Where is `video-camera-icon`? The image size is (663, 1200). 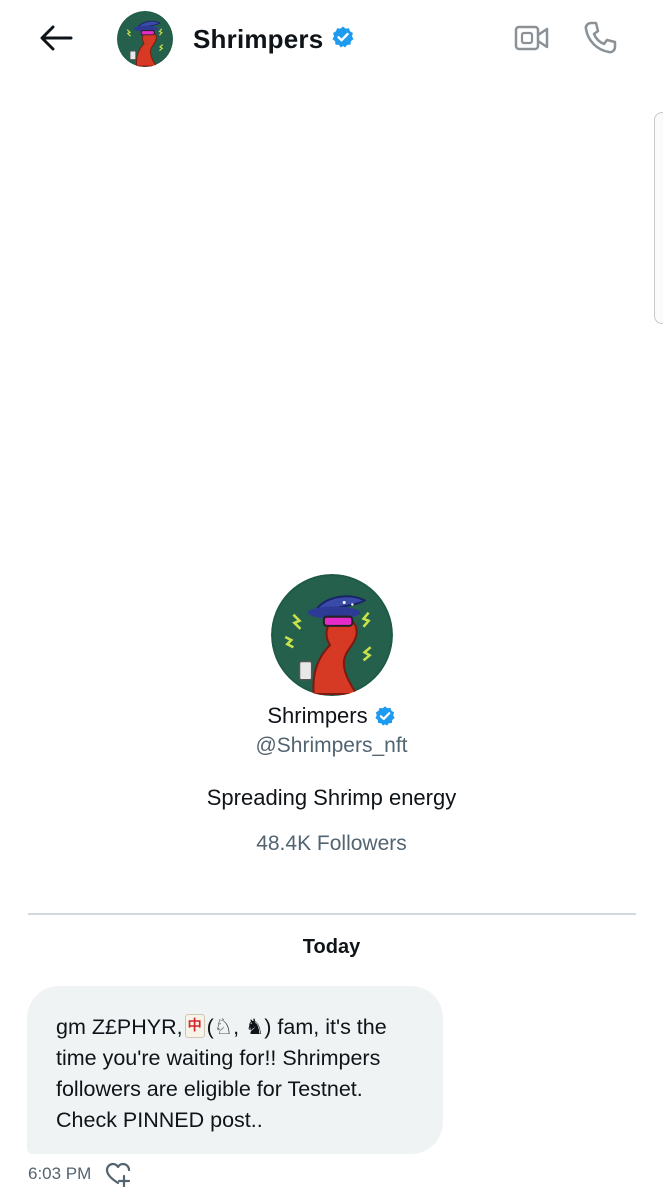 video-camera-icon is located at coordinates (531, 38).